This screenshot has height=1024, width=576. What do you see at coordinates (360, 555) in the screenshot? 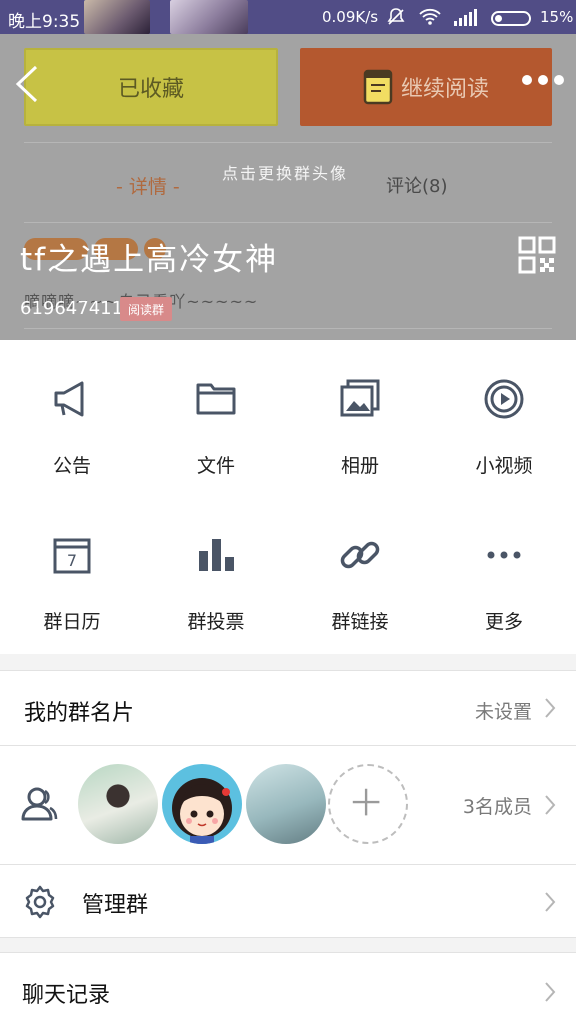
I see `link-icon` at bounding box center [360, 555].